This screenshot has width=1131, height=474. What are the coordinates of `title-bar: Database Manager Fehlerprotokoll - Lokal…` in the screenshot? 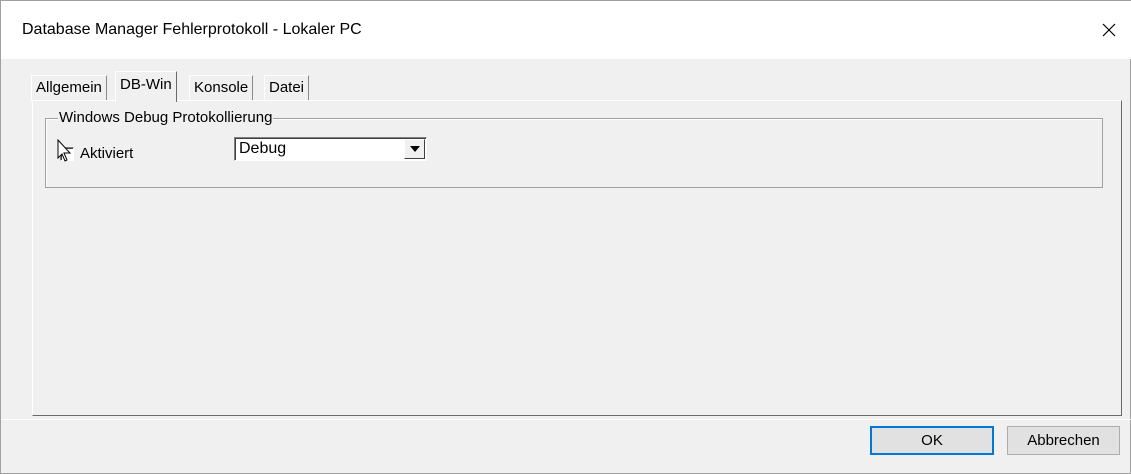 It's located at (566, 30).